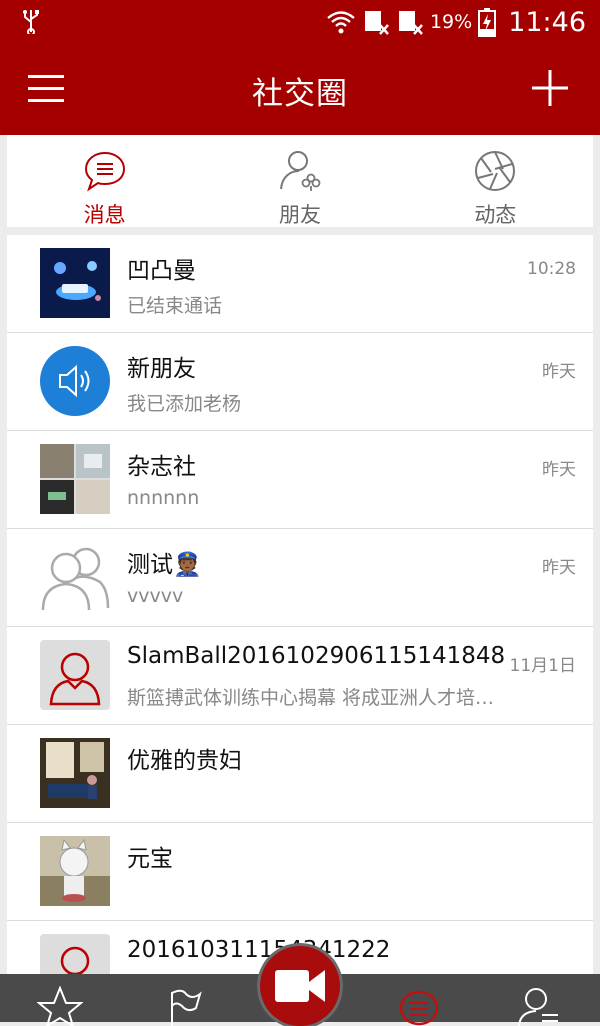 The height and width of the screenshot is (1026, 600). Describe the element at coordinates (164, 565) in the screenshot. I see `conversation-name: 测试👮🏾` at that location.